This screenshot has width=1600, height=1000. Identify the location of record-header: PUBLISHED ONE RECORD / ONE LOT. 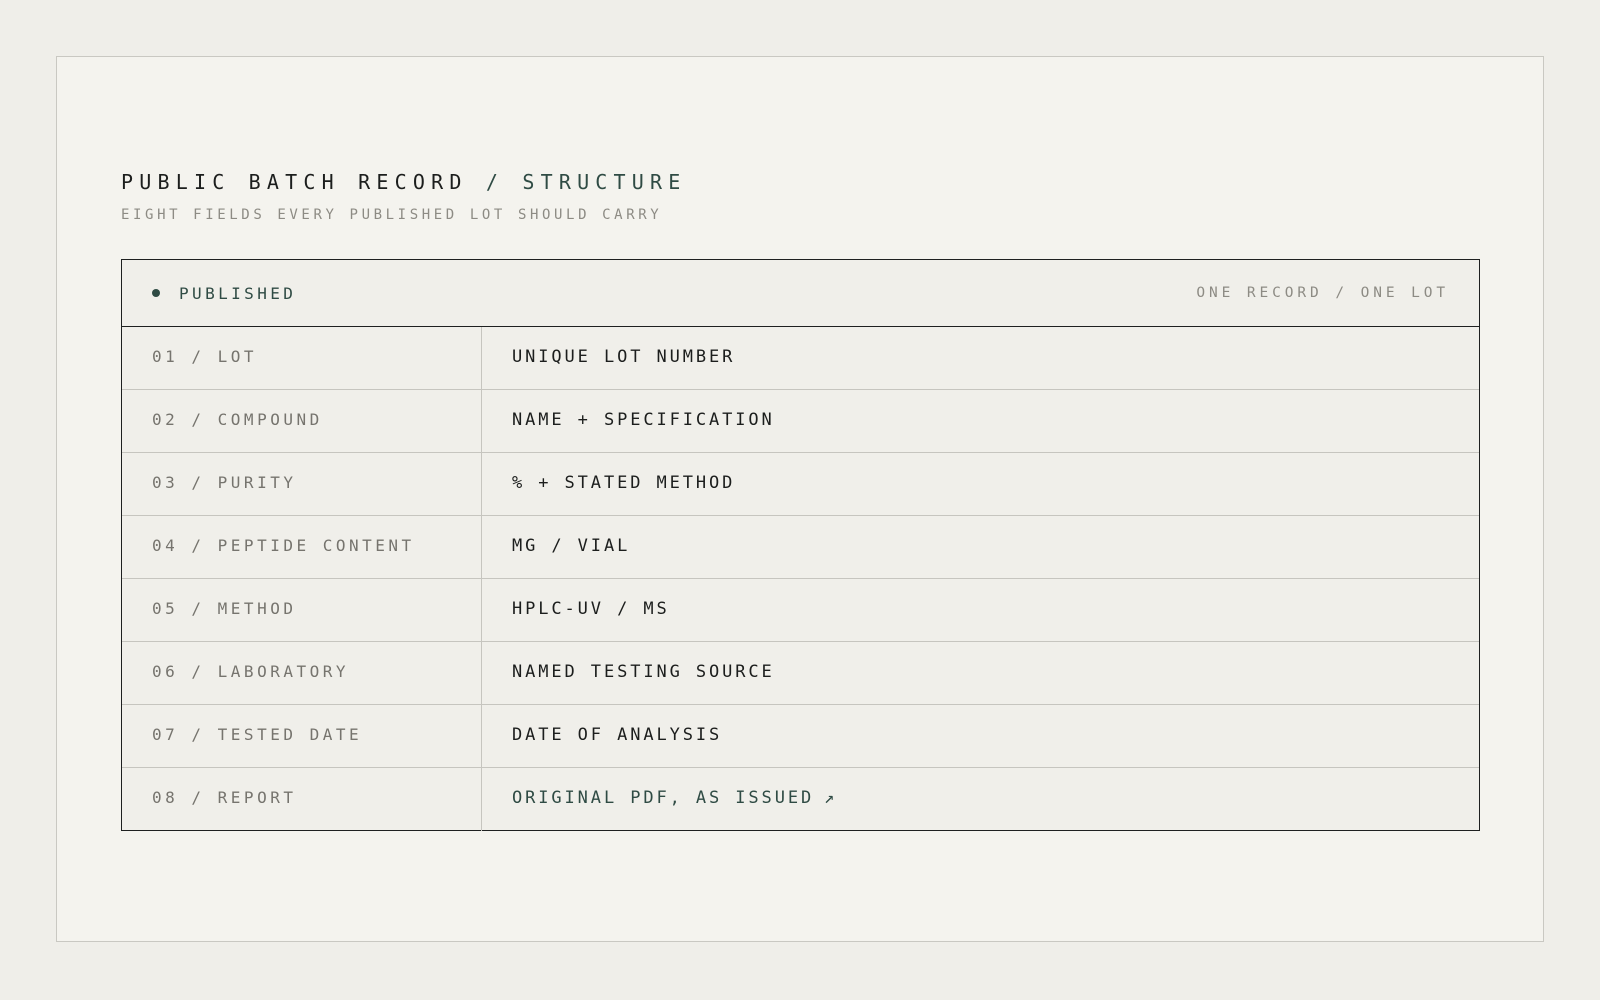
(800, 293).